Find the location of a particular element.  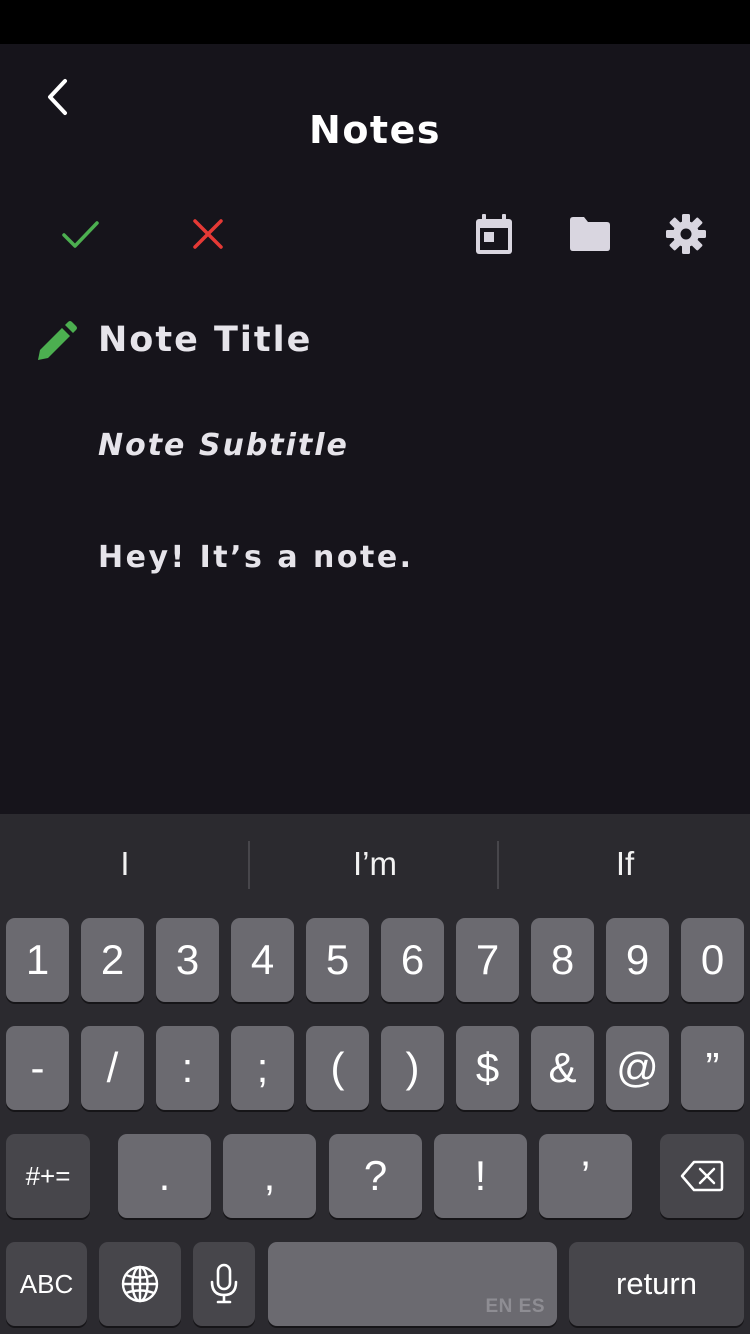

key-colon: : is located at coordinates (187, 1068).